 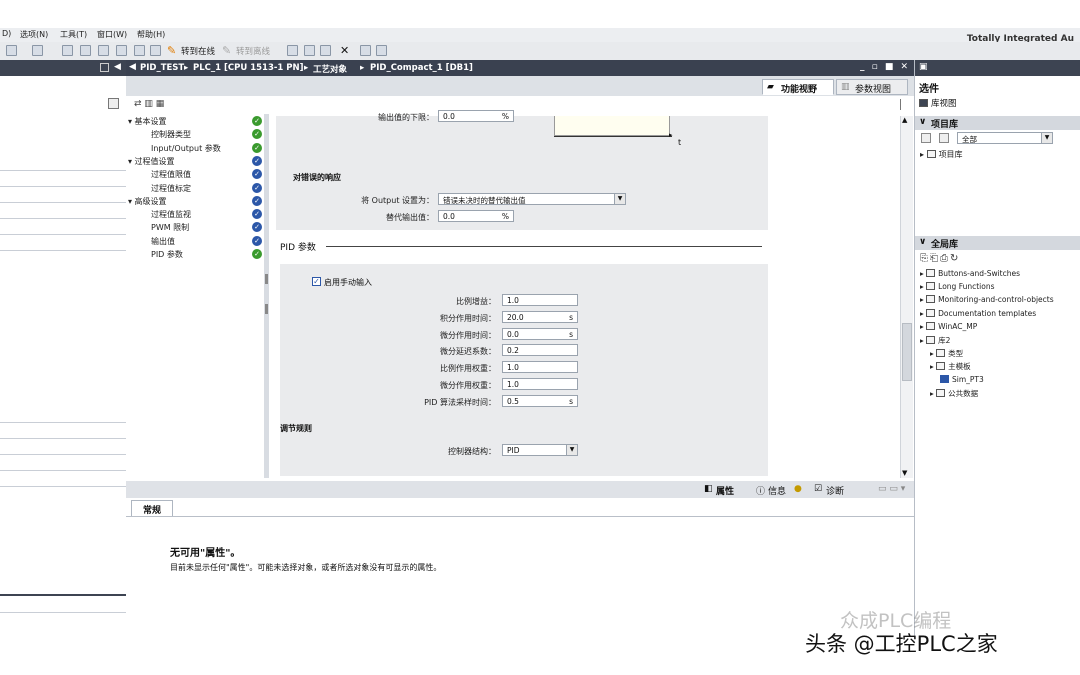 What do you see at coordinates (938, 103) in the screenshot?
I see `library-view-button: 库视图` at bounding box center [938, 103].